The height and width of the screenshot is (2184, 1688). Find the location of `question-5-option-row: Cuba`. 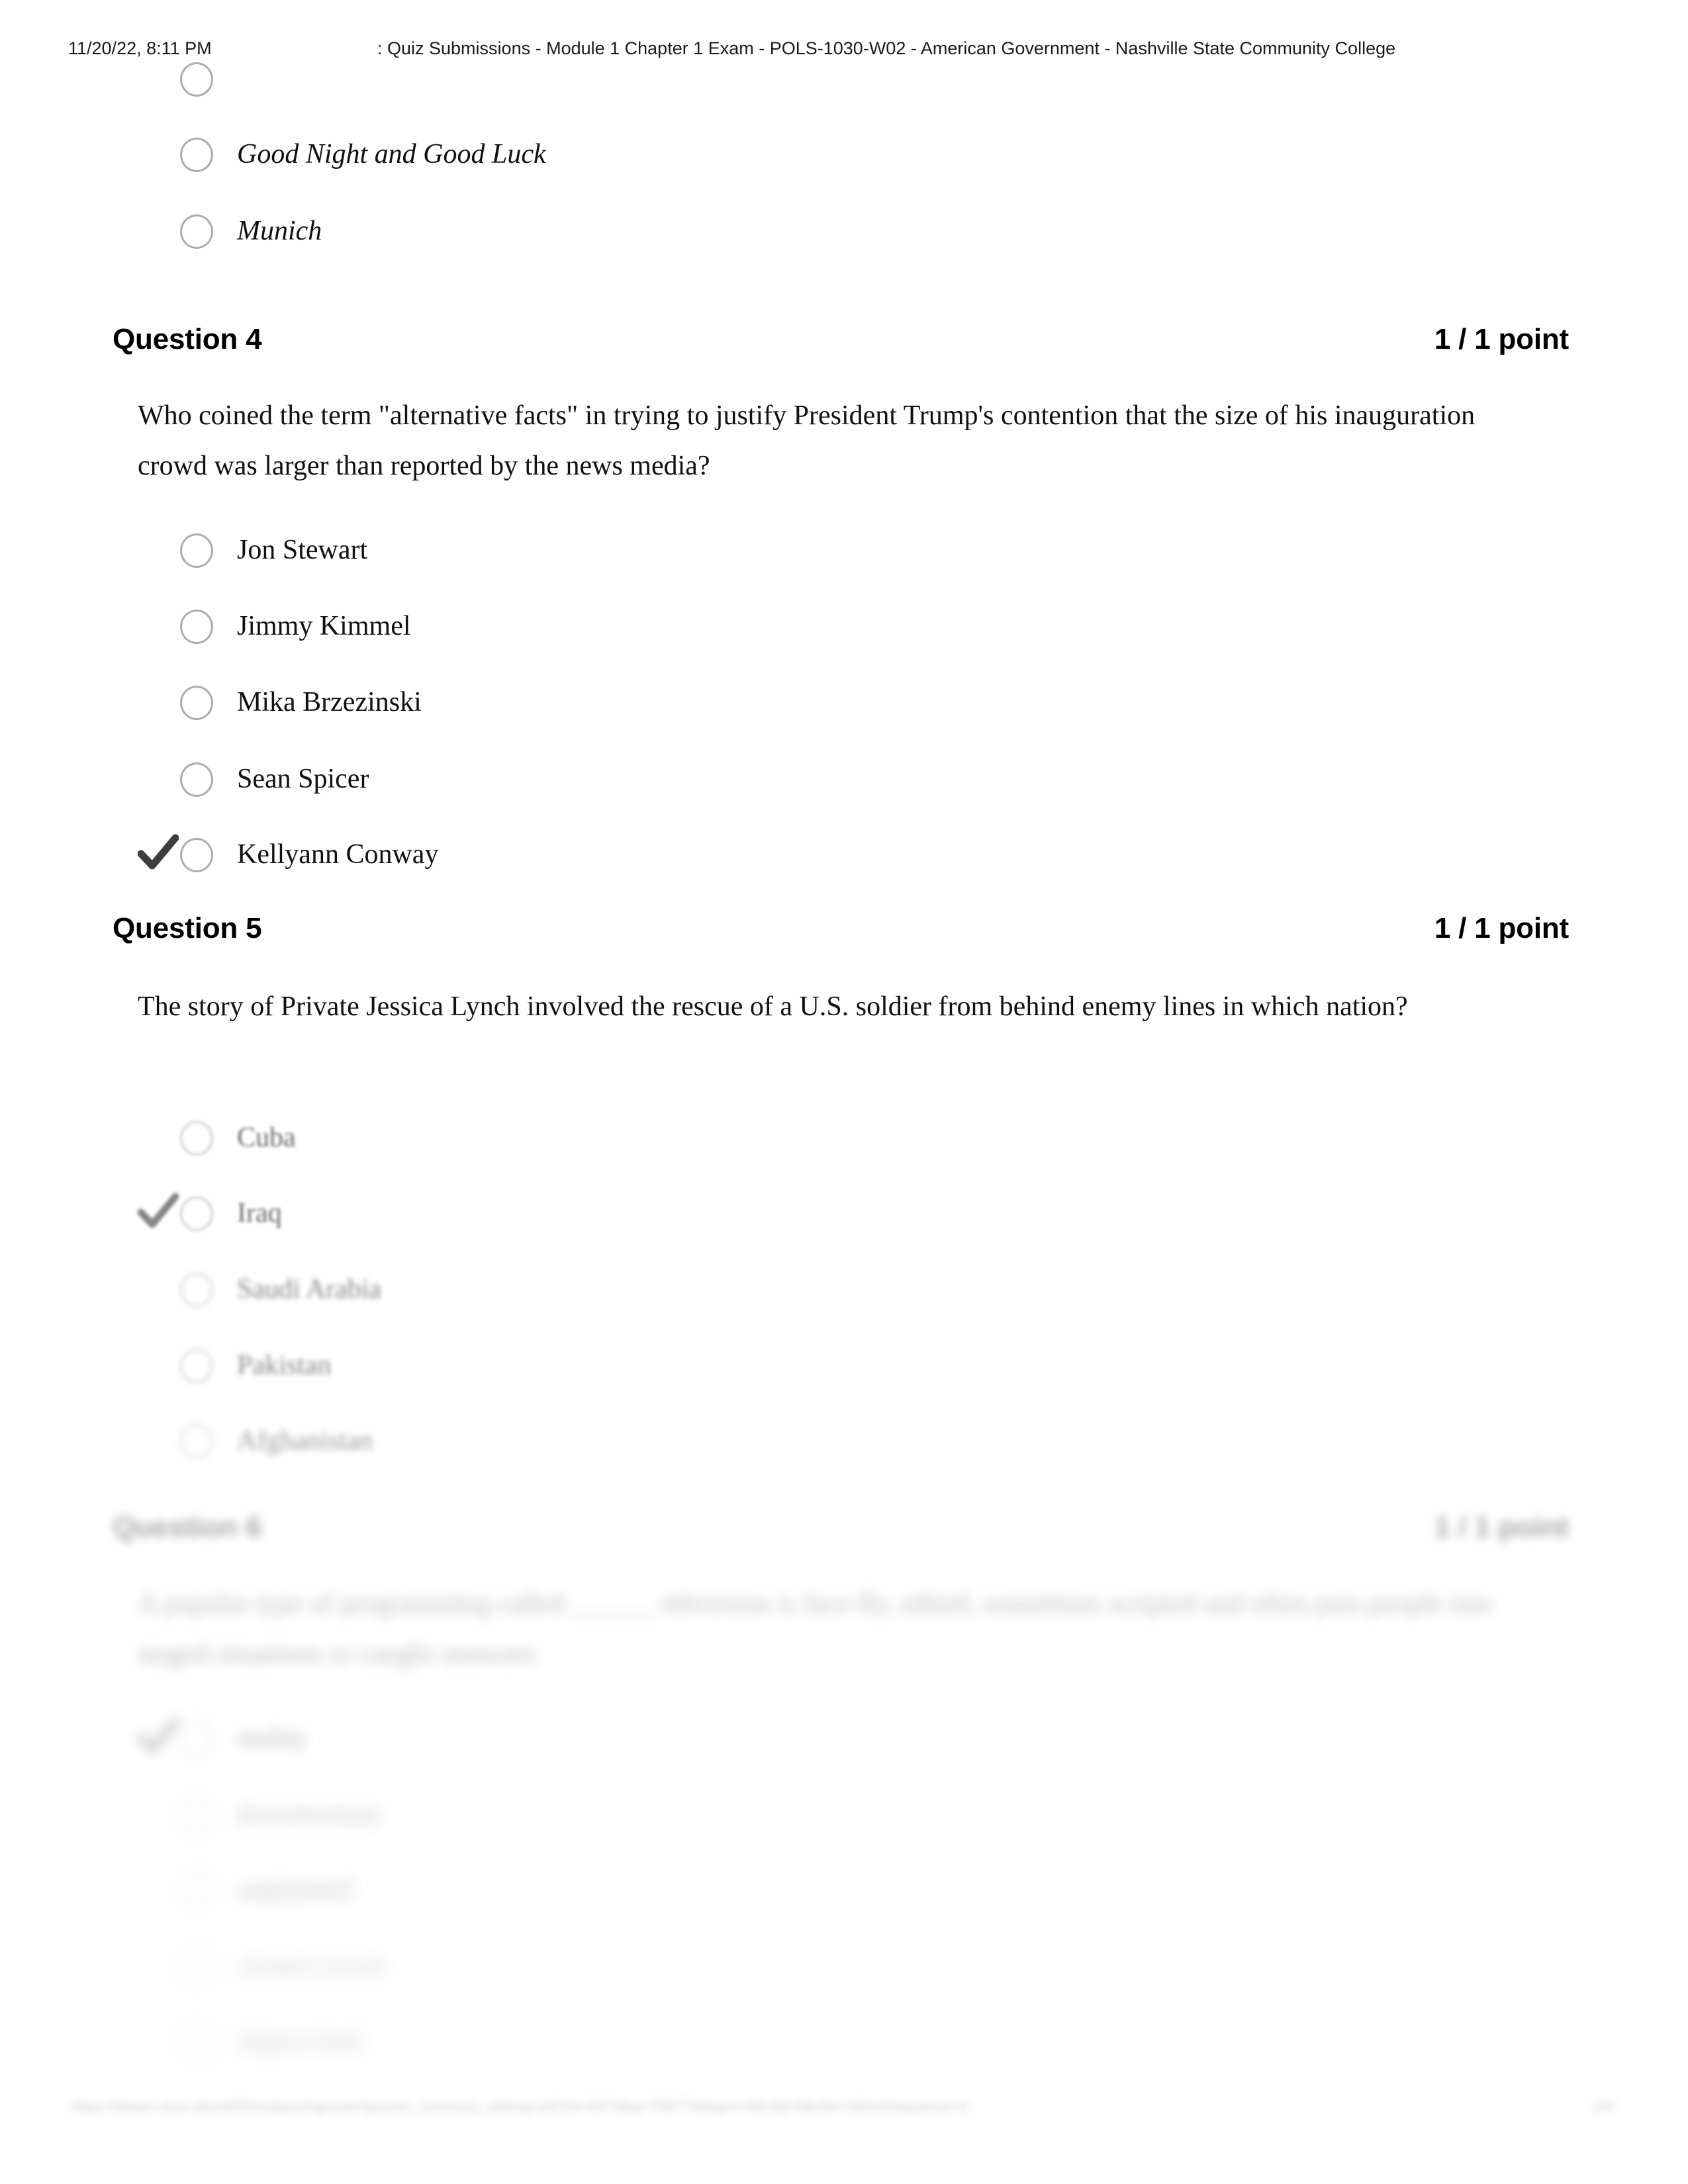

question-5-option-row: Cuba is located at coordinates (833, 1140).